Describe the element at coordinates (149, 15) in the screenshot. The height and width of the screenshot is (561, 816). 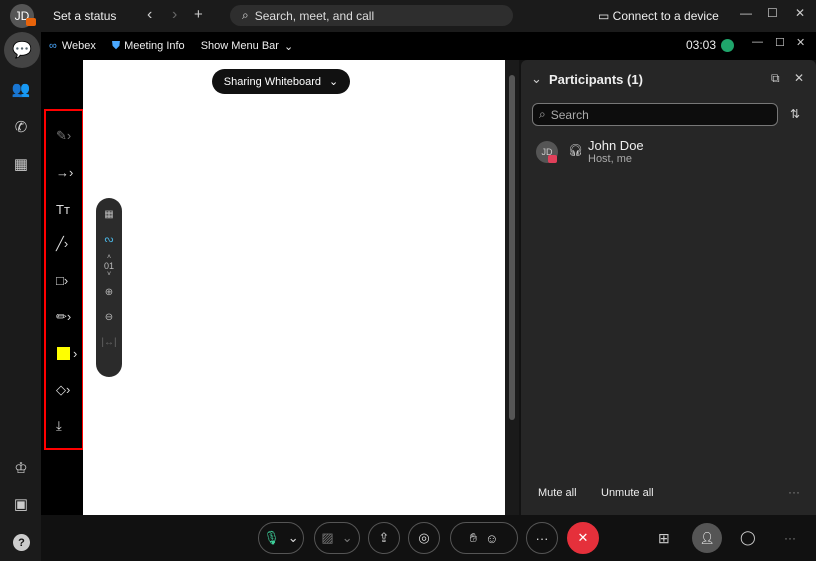
I see `back-icon: ‹` at that location.